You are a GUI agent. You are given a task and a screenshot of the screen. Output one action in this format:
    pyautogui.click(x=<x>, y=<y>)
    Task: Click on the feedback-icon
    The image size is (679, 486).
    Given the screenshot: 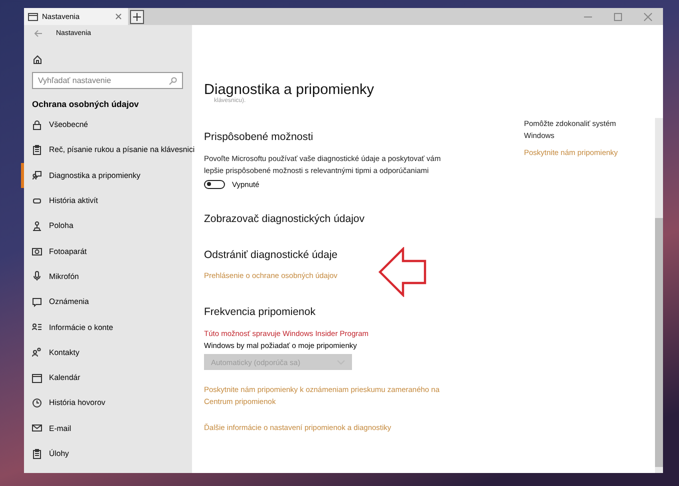 What is the action you would take?
    pyautogui.click(x=37, y=175)
    